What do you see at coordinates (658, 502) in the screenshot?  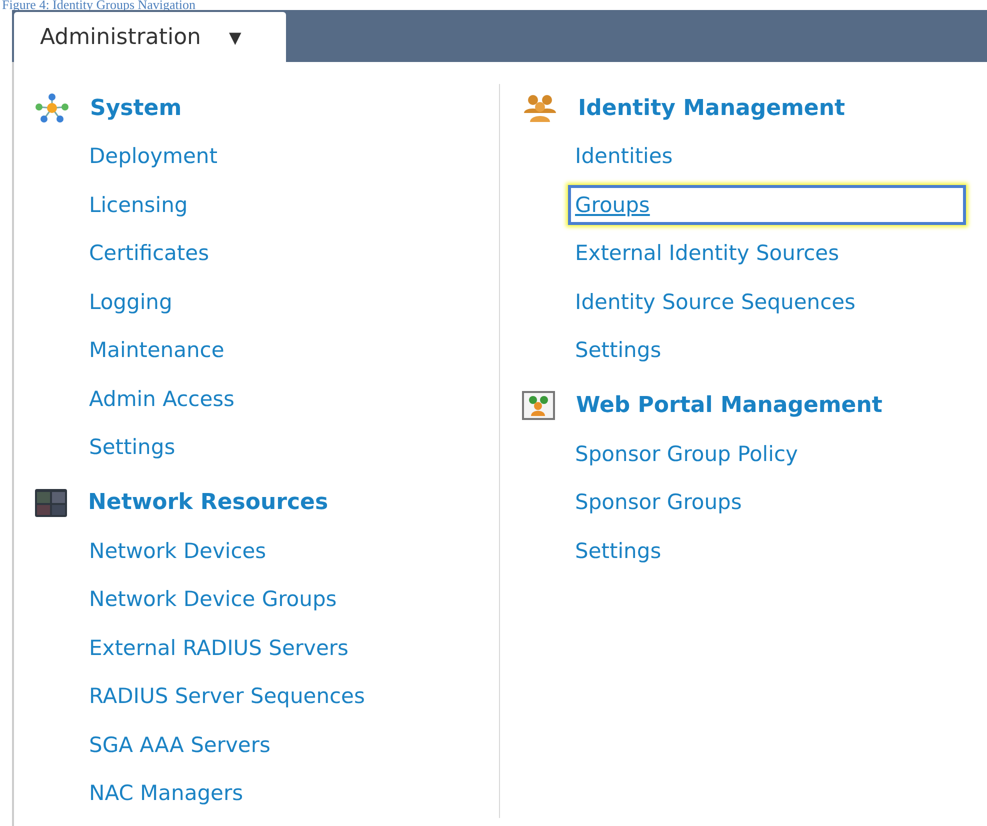 I see `menu-link: Sponsor Groups` at bounding box center [658, 502].